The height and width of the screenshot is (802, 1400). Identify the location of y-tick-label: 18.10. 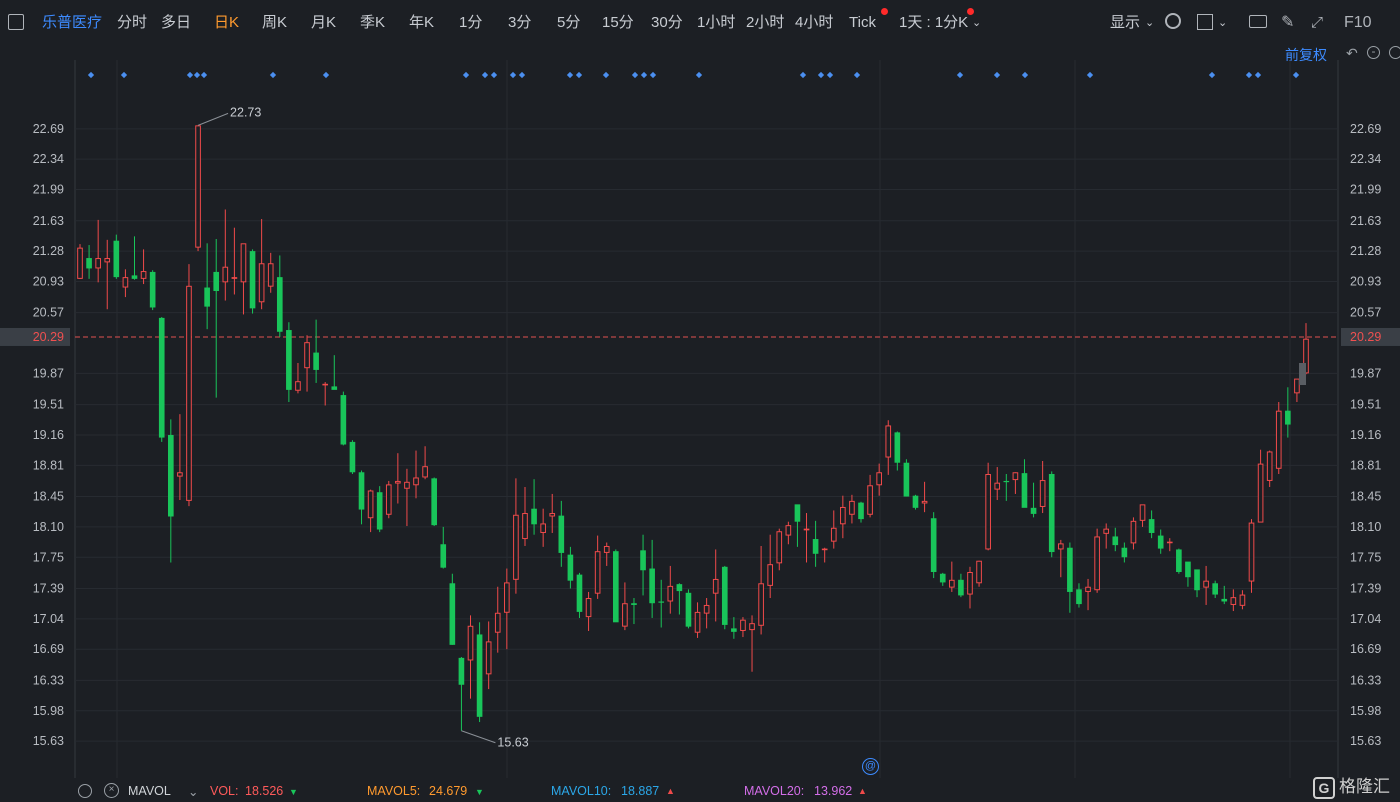
(1365, 527).